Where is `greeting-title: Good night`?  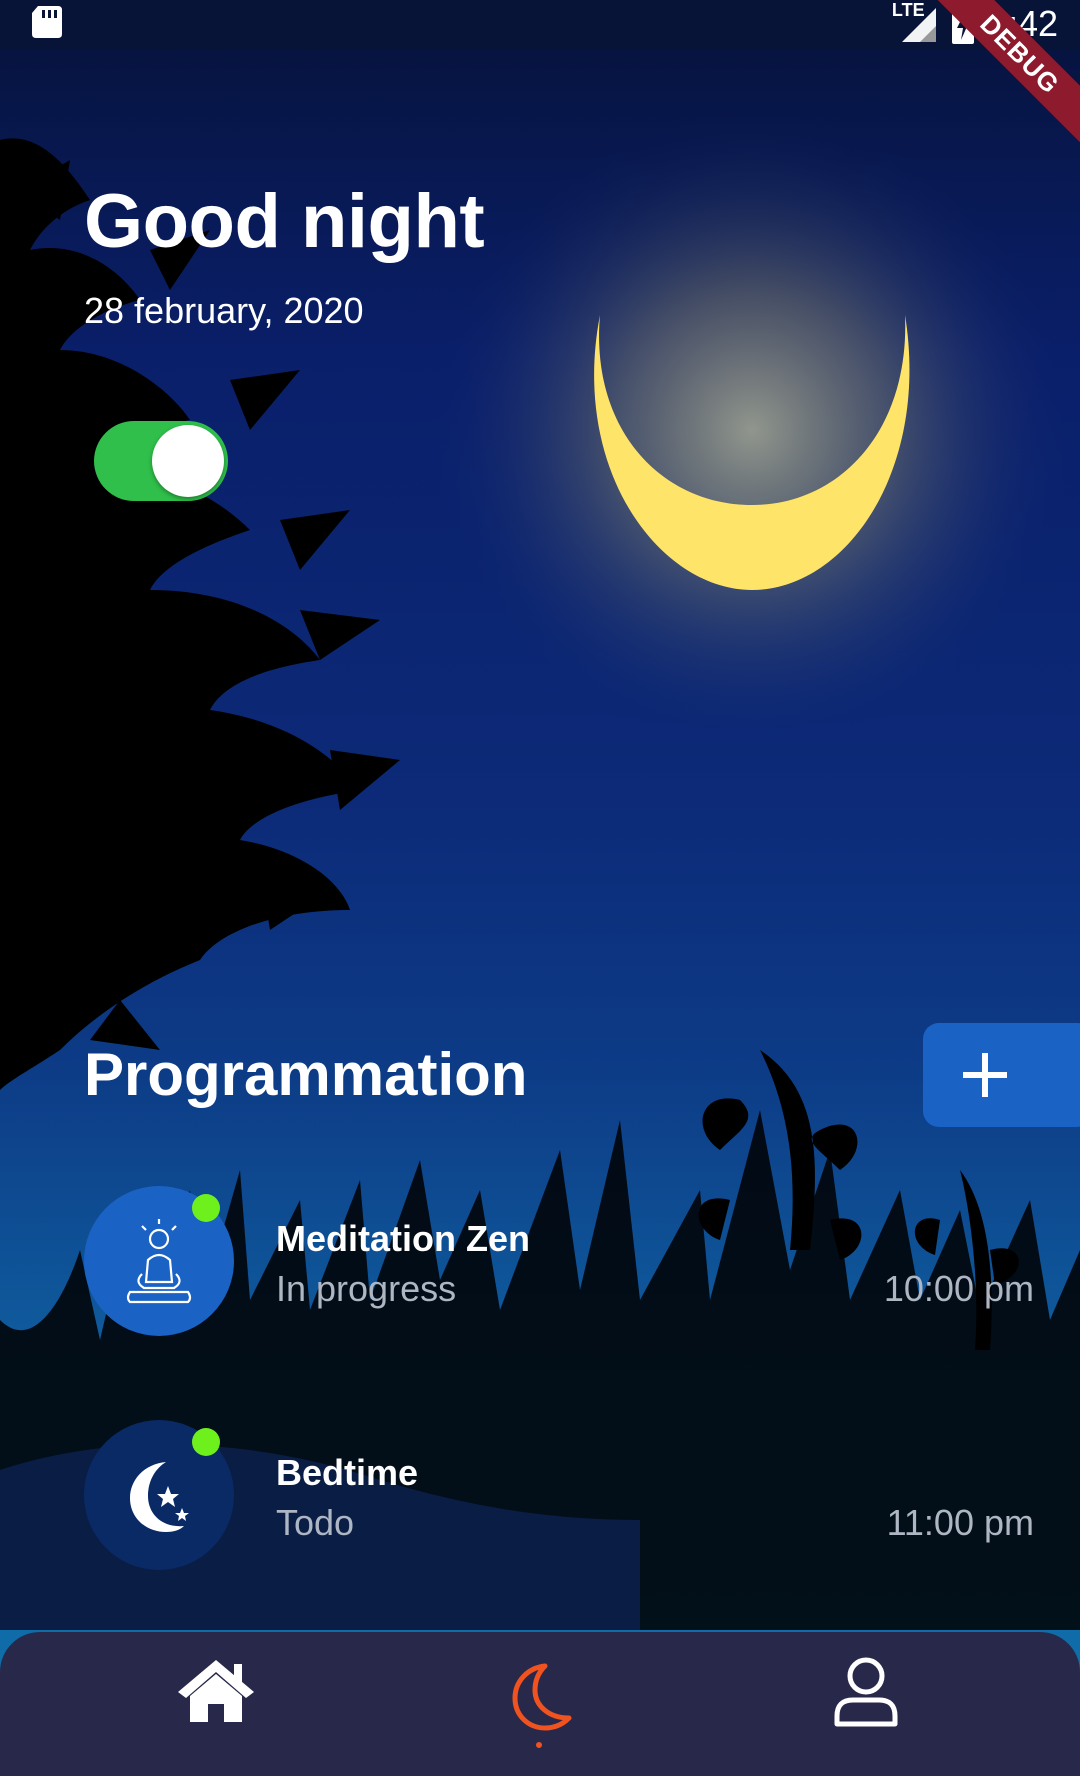
greeting-title: Good night is located at coordinates (284, 221).